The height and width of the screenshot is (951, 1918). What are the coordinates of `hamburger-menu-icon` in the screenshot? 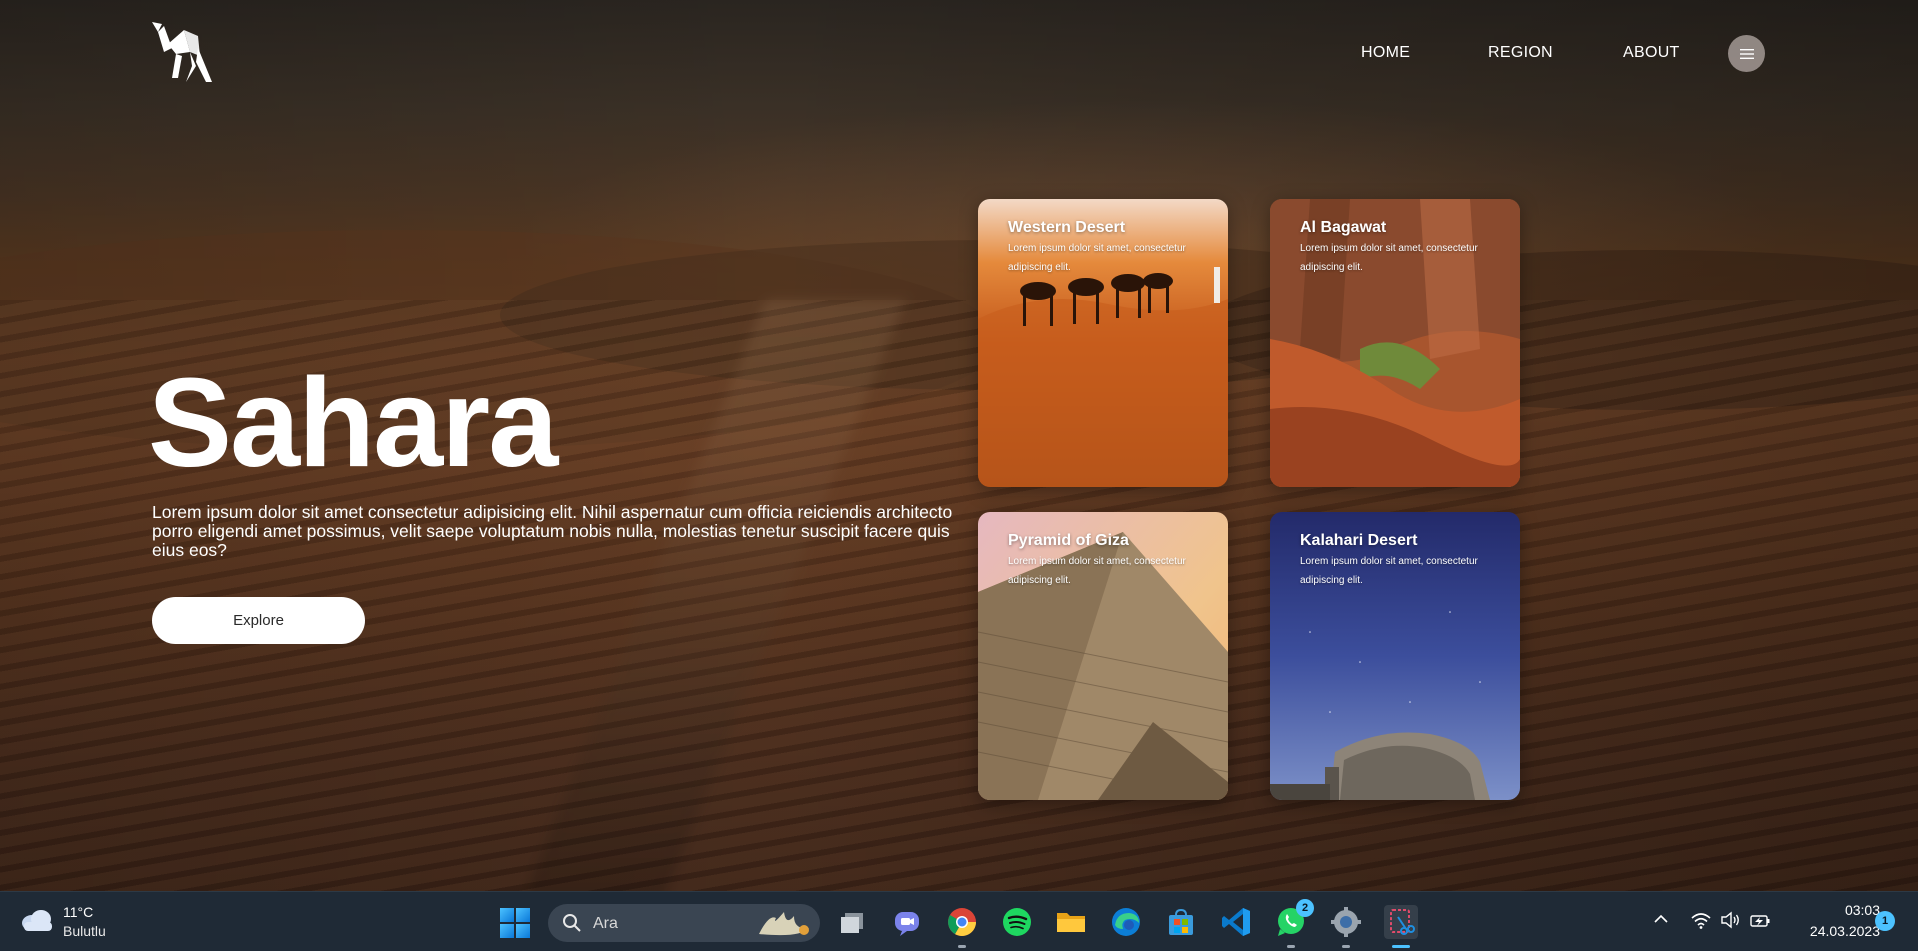 It's located at (1746, 53).